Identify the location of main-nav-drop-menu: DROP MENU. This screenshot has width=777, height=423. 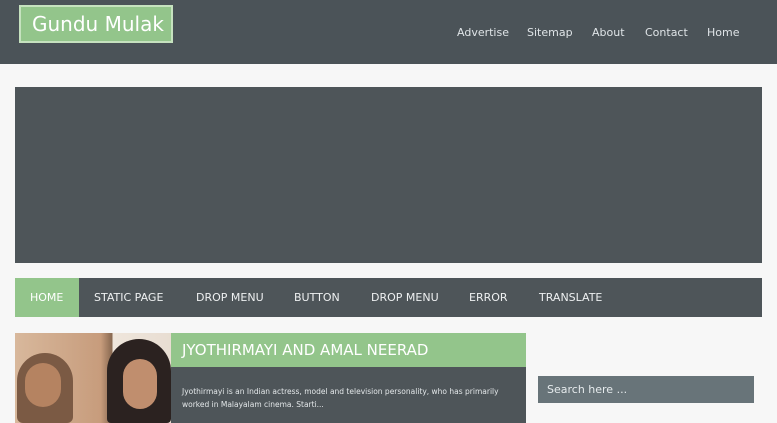
(230, 297).